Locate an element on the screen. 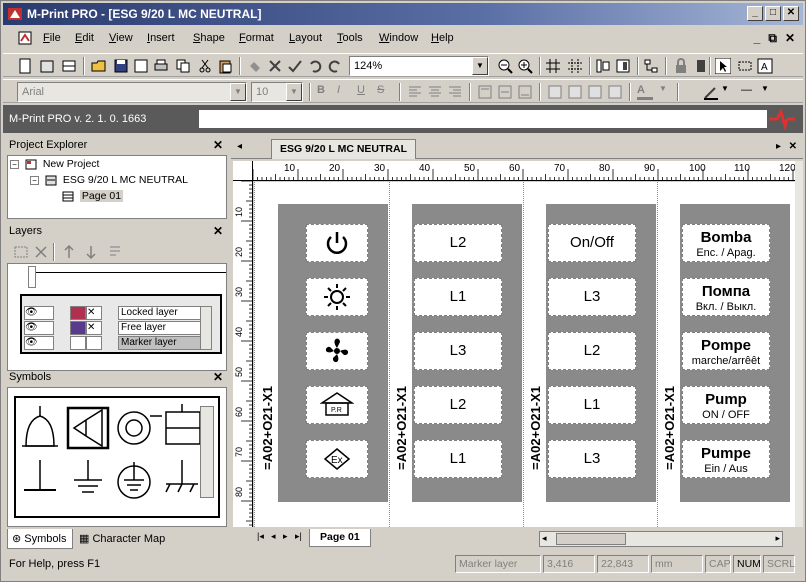 The width and height of the screenshot is (806, 582). layout-icon is located at coordinates (69, 66).